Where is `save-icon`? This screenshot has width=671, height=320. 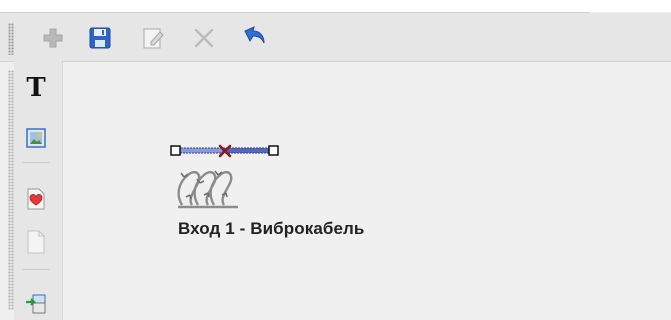 save-icon is located at coordinates (100, 38).